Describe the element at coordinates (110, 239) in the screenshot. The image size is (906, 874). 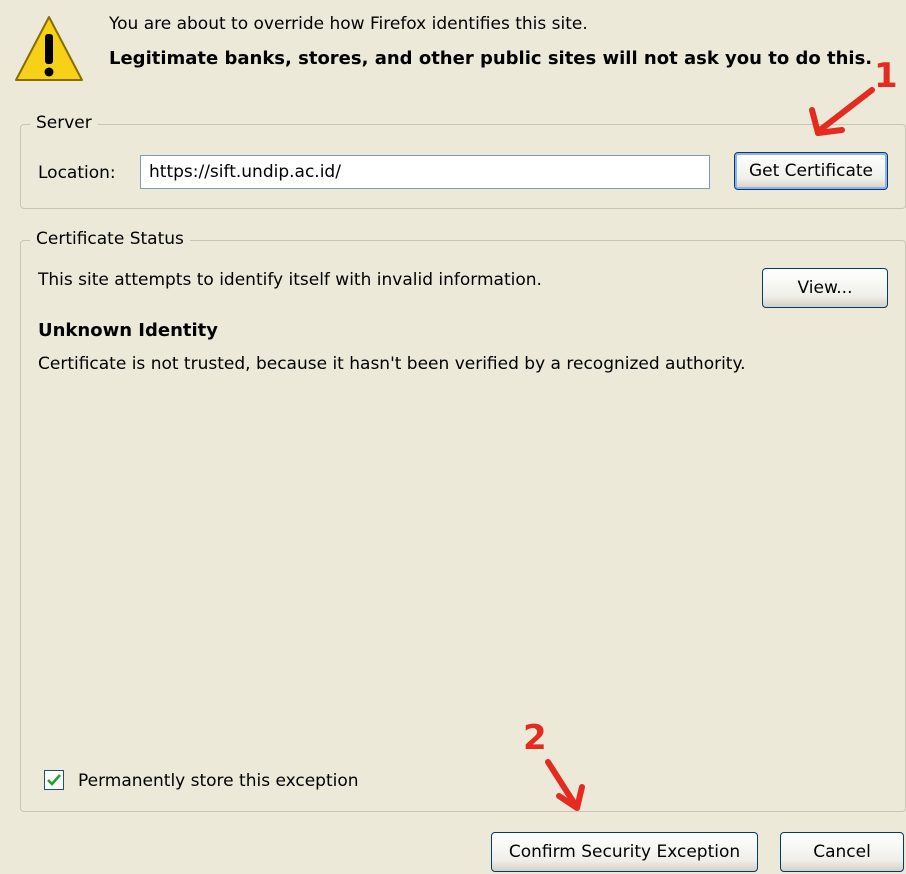
I see `certificate-status-legend: Certificate Status` at that location.